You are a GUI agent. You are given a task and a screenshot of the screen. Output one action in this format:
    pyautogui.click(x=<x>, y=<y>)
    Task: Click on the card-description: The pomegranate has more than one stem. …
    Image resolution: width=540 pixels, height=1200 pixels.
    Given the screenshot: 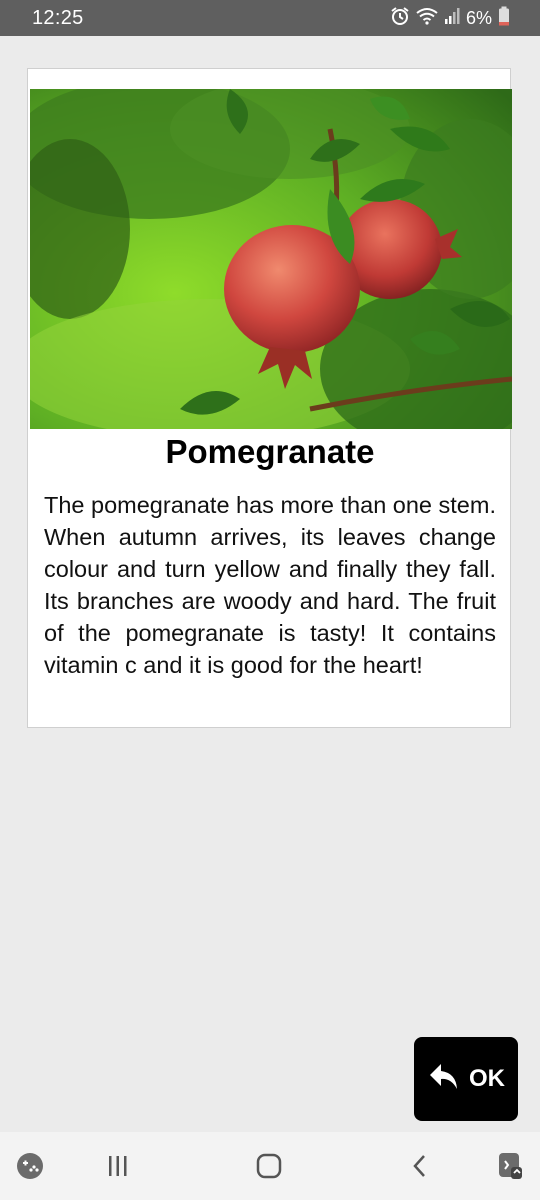 What is the action you would take?
    pyautogui.click(x=270, y=585)
    